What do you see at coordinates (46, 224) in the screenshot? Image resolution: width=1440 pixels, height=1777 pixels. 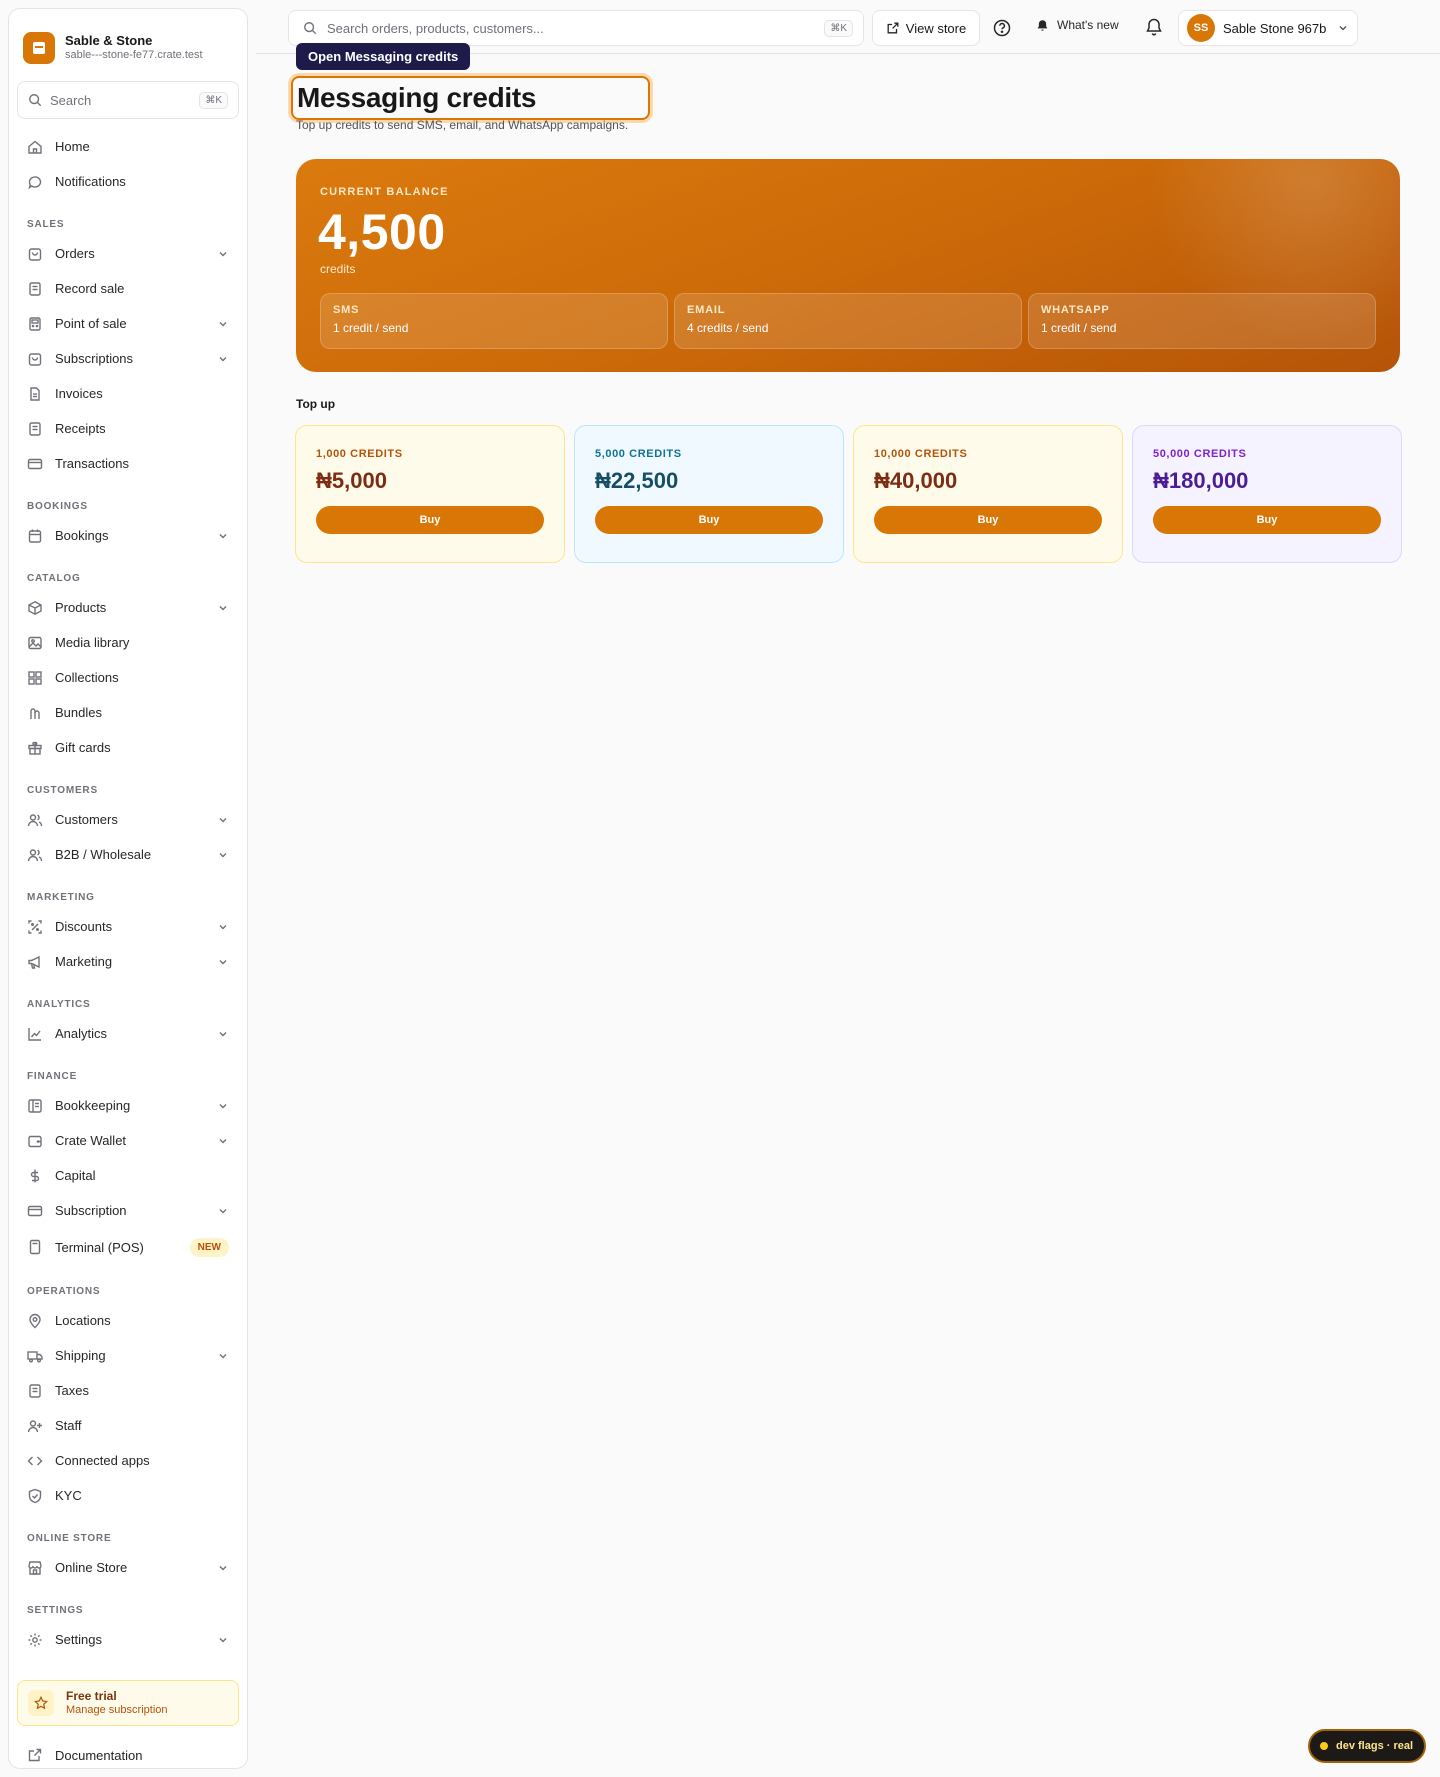 I see `section-label-sales: SALES` at bounding box center [46, 224].